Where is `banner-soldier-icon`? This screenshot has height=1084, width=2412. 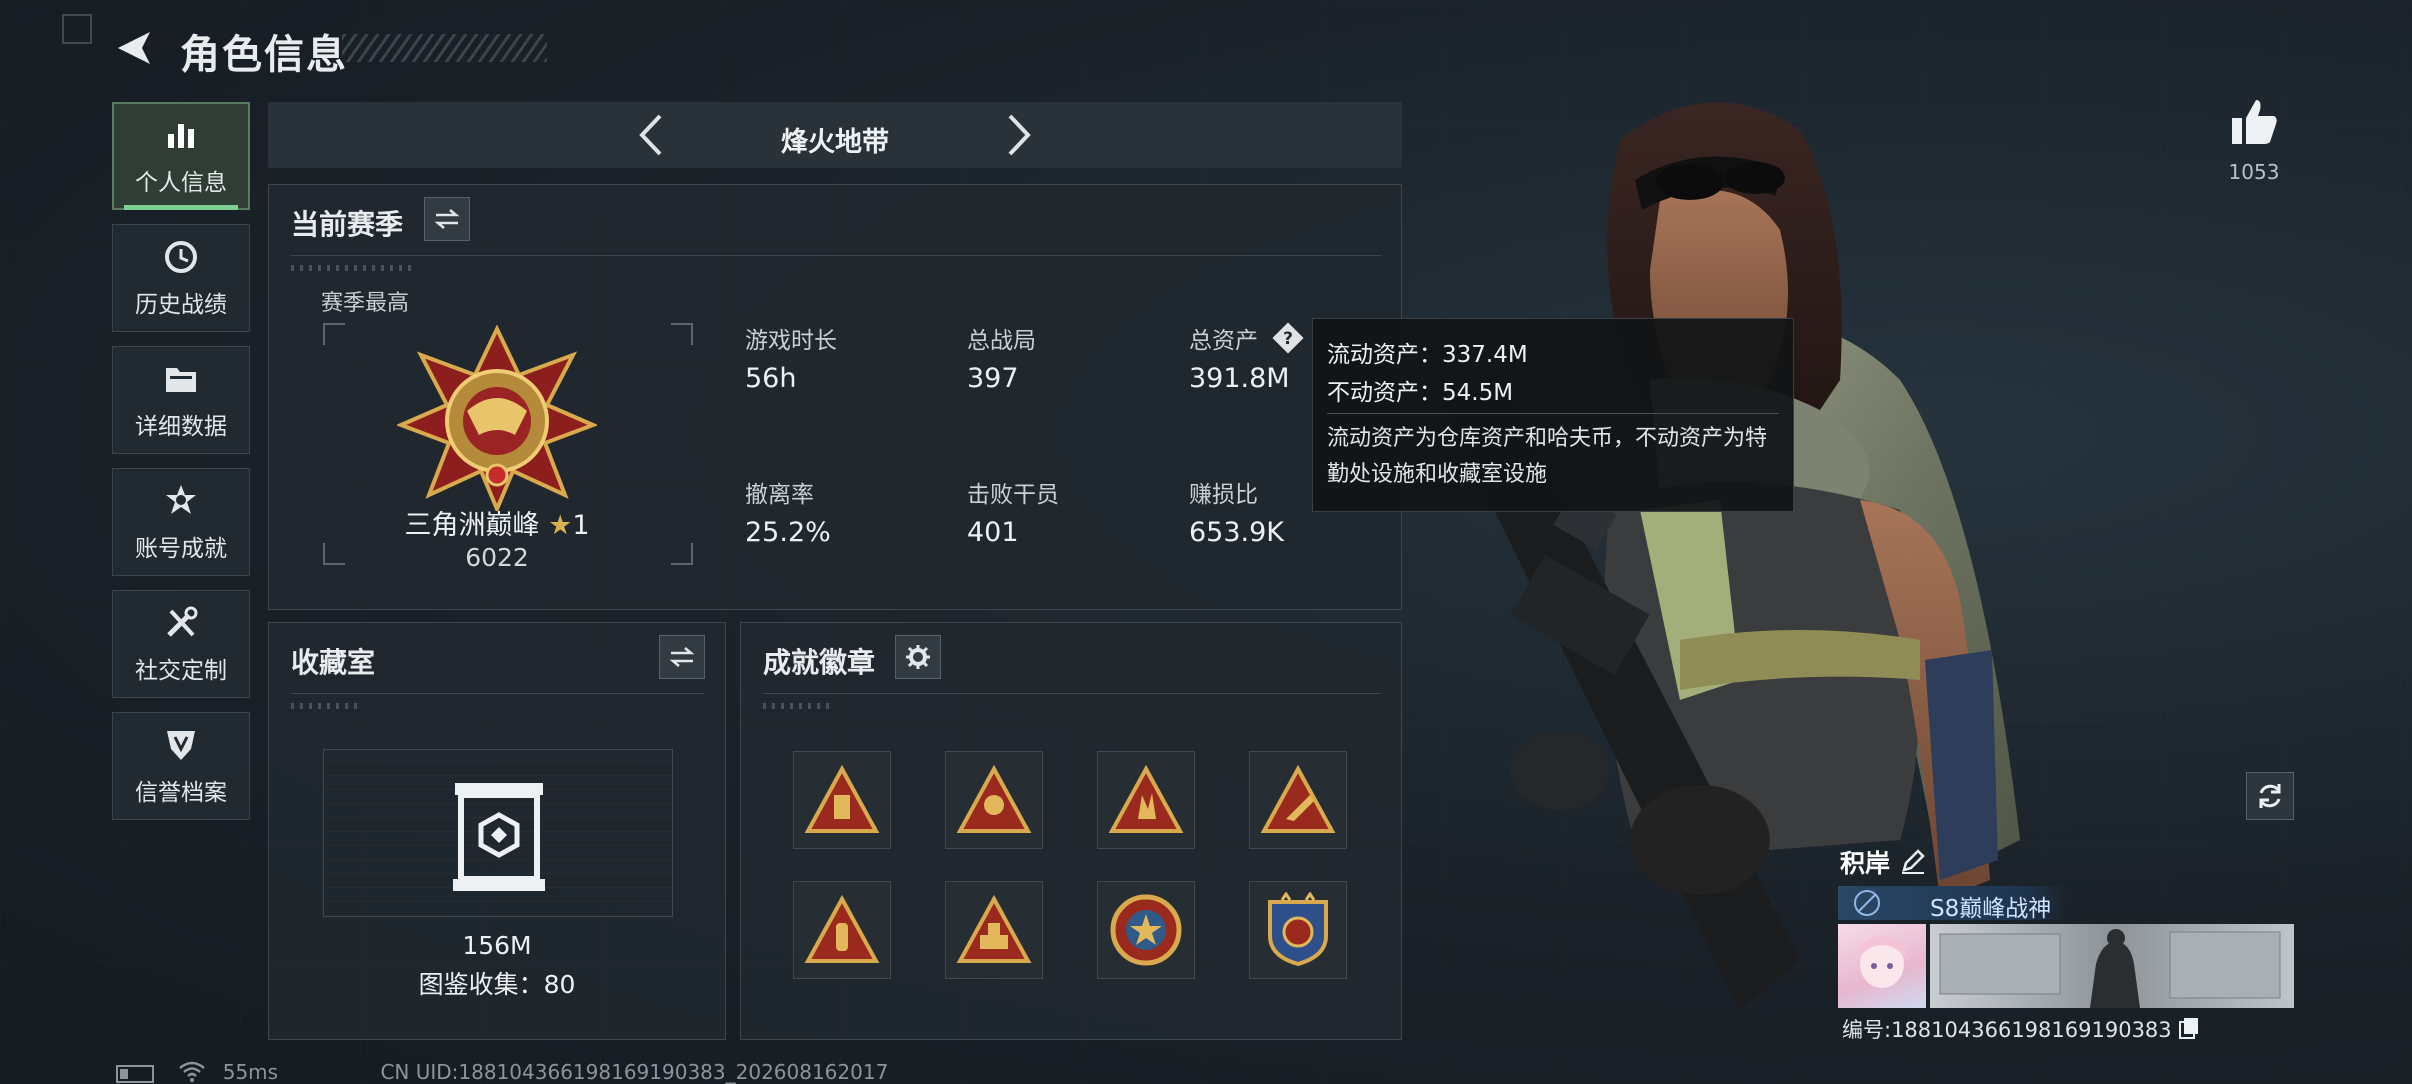
banner-soldier-icon is located at coordinates (2110, 968).